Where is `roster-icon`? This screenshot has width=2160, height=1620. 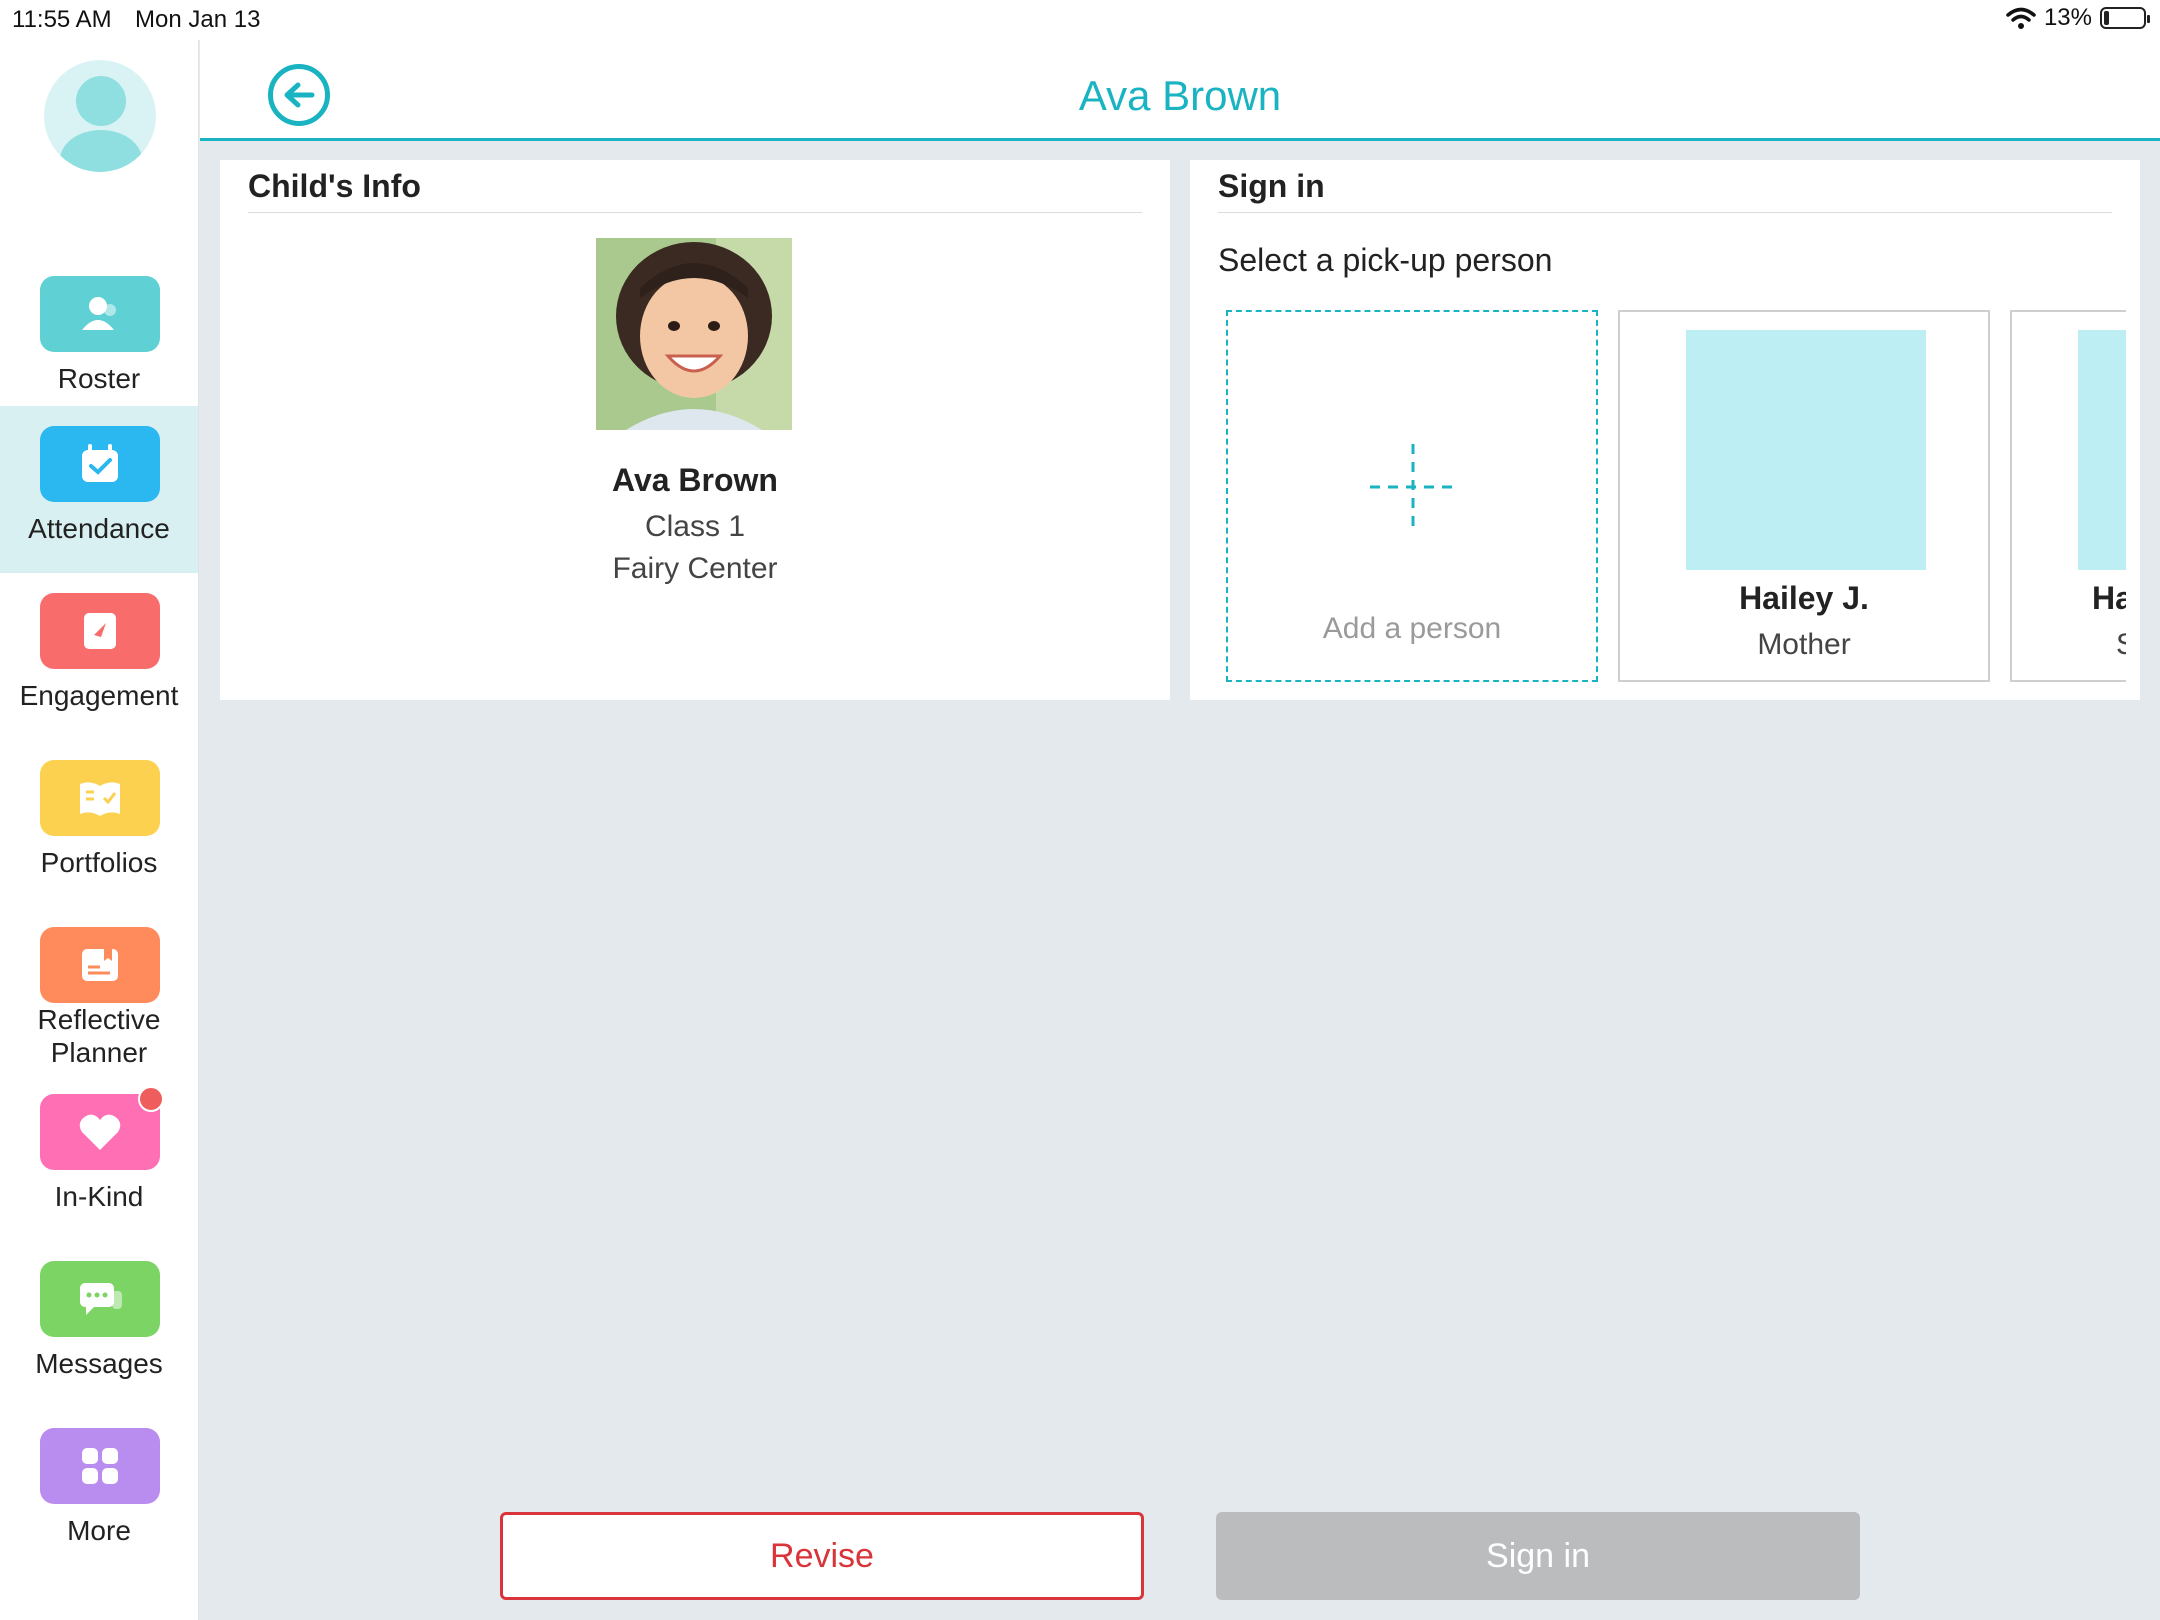
roster-icon is located at coordinates (100, 314).